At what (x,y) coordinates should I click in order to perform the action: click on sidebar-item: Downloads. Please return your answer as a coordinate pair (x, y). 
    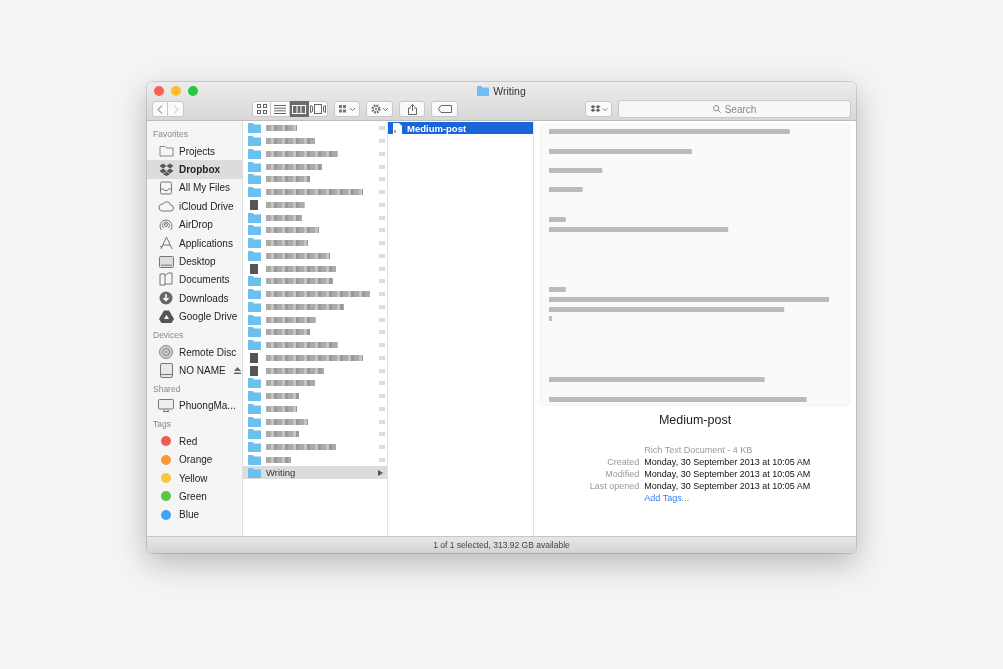
    Looking at the image, I should click on (194, 298).